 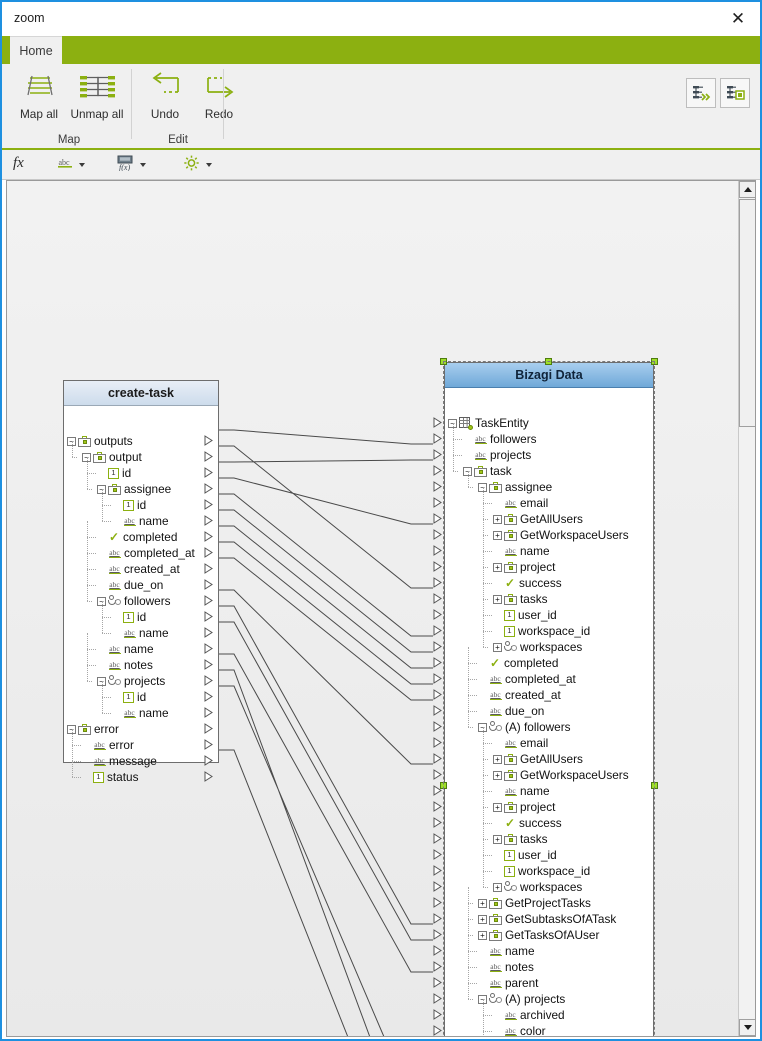 What do you see at coordinates (511, 711) in the screenshot?
I see `tree-node: abc due_on` at bounding box center [511, 711].